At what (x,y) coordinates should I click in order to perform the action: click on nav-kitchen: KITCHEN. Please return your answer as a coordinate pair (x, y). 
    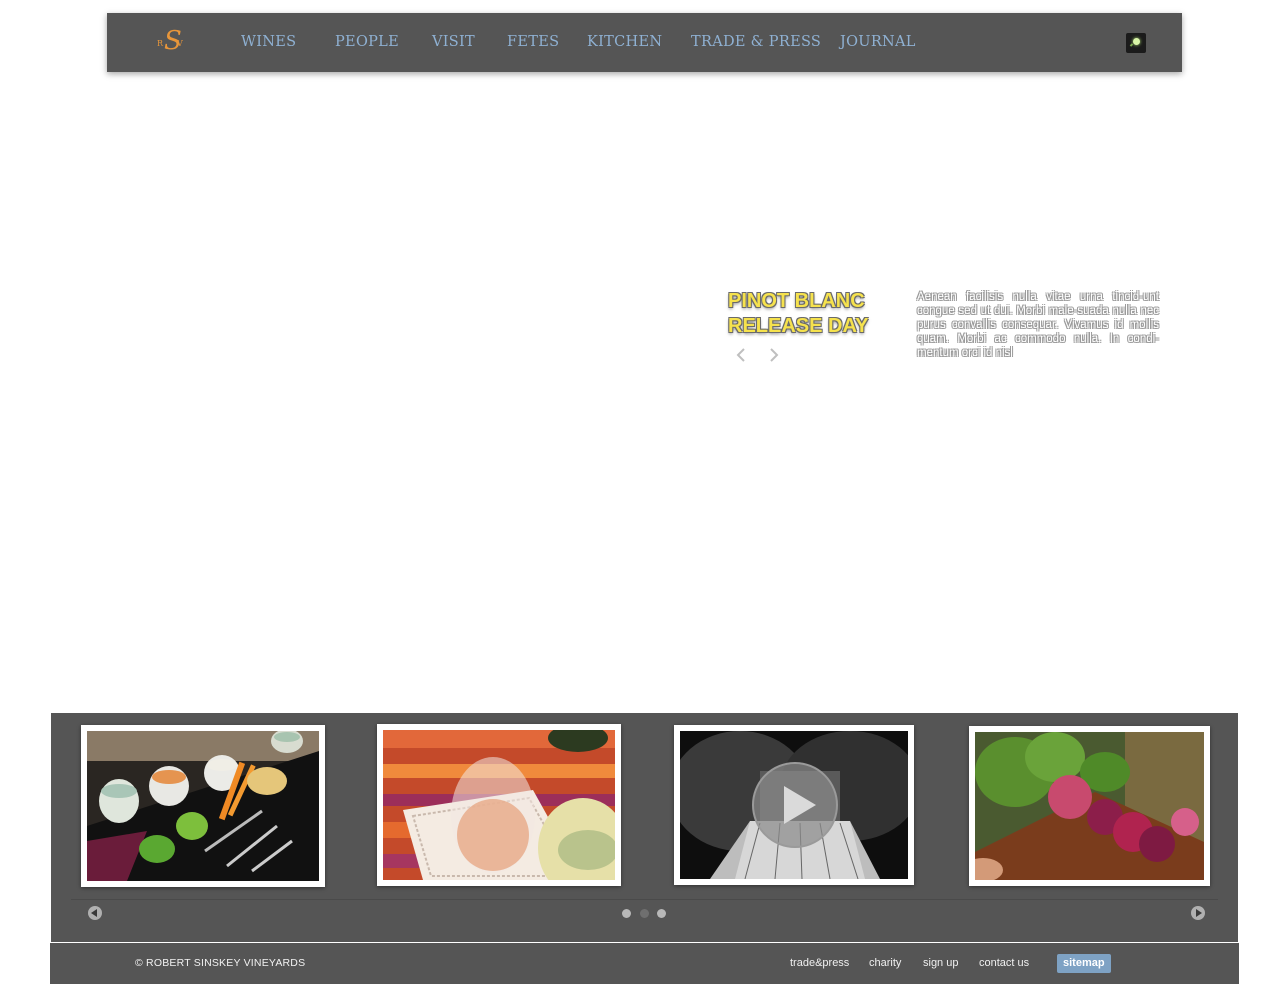
    Looking at the image, I should click on (624, 42).